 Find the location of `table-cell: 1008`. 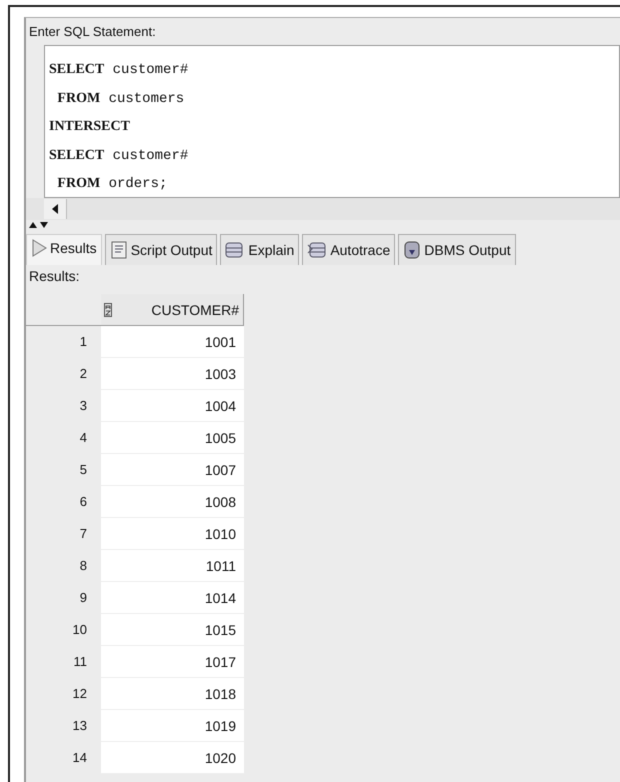

table-cell: 1008 is located at coordinates (172, 502).